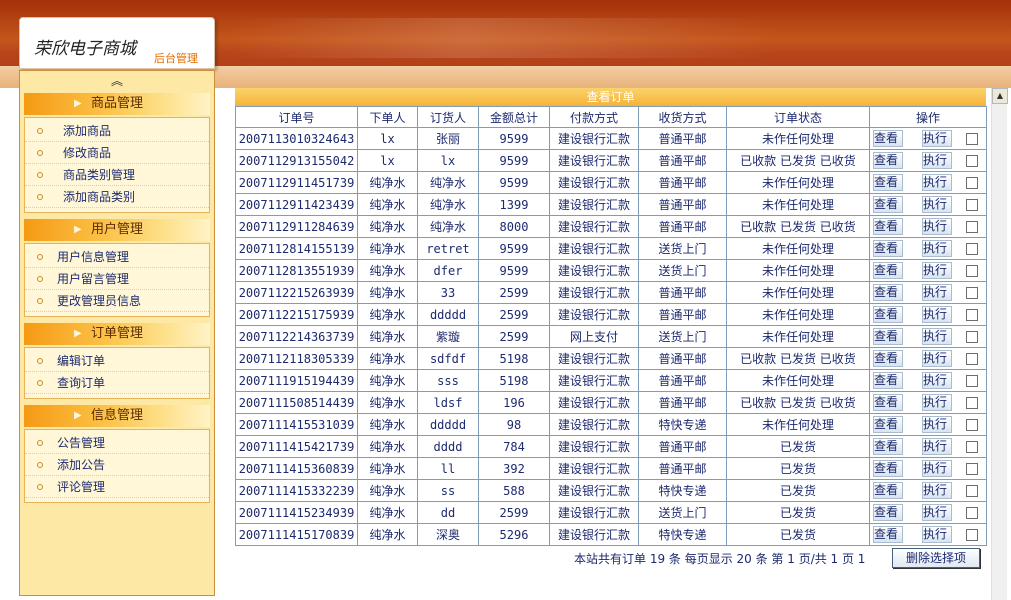 The height and width of the screenshot is (600, 1011). Describe the element at coordinates (448, 270) in the screenshot. I see `recipient-cell: dfer` at that location.